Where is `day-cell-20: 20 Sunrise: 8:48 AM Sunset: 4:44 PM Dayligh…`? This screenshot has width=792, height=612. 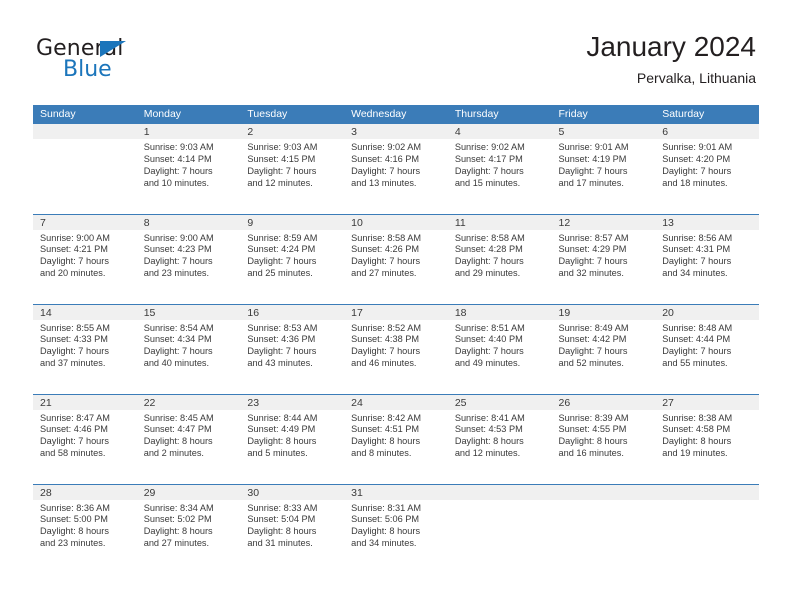 day-cell-20: 20 Sunrise: 8:48 AM Sunset: 4:44 PM Dayligh… is located at coordinates (707, 348).